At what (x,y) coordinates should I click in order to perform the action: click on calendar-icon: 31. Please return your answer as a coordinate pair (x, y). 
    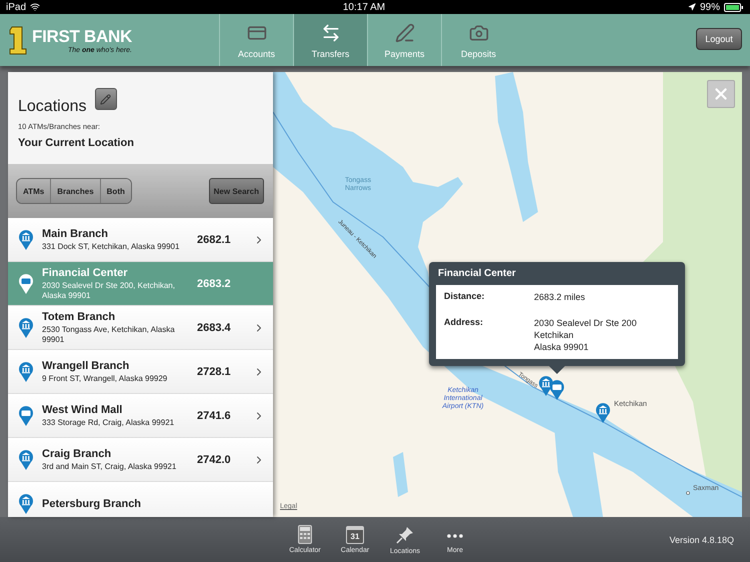
    Looking at the image, I should click on (355, 535).